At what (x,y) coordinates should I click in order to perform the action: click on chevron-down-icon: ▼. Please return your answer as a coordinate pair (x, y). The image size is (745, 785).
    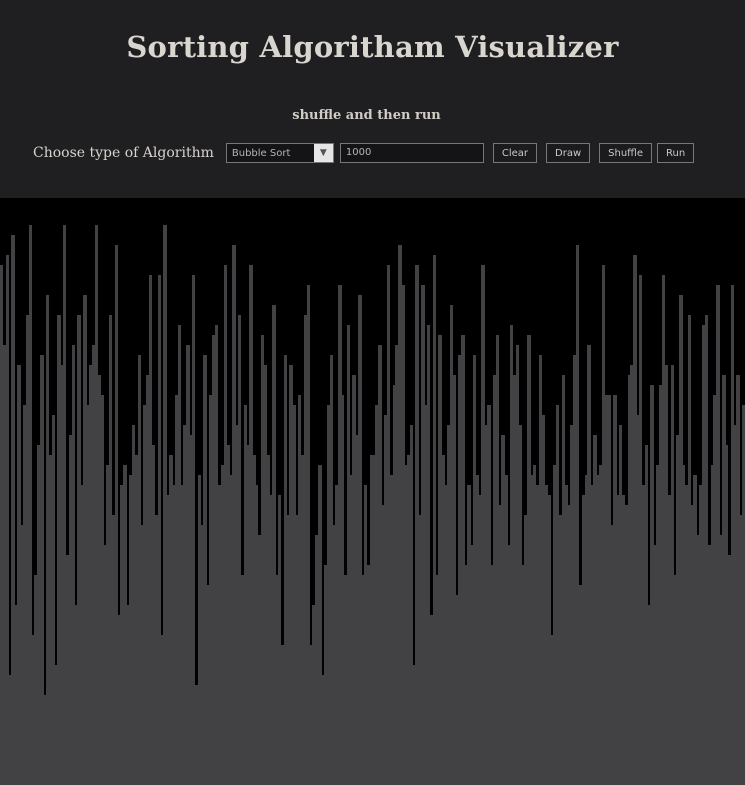
    Looking at the image, I should click on (323, 153).